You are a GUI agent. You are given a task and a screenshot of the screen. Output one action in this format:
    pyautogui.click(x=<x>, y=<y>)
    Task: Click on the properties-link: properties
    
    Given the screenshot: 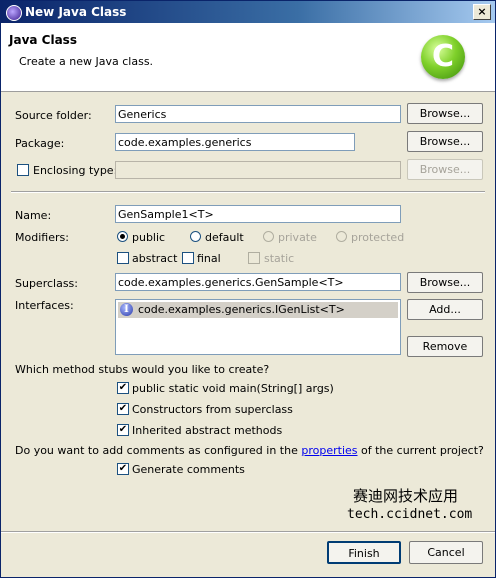 What is the action you would take?
    pyautogui.click(x=329, y=450)
    